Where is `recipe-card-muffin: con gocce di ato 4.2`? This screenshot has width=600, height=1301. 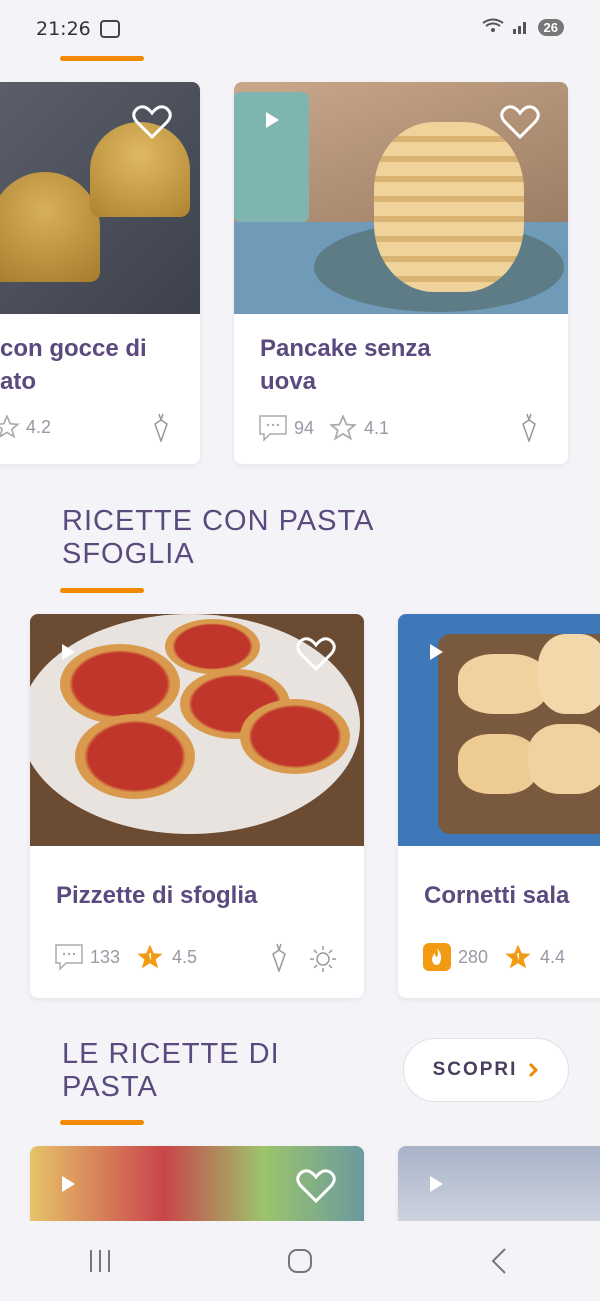
recipe-card-muffin: con gocce di ato 4.2 is located at coordinates (100, 273).